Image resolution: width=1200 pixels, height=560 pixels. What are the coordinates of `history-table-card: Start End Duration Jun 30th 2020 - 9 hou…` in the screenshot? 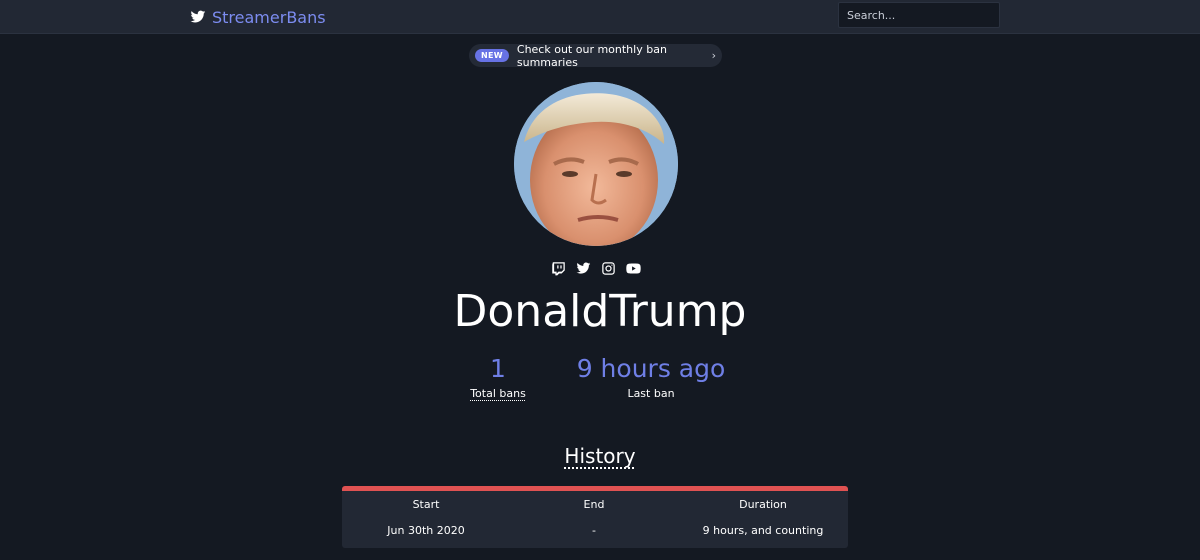 It's located at (595, 517).